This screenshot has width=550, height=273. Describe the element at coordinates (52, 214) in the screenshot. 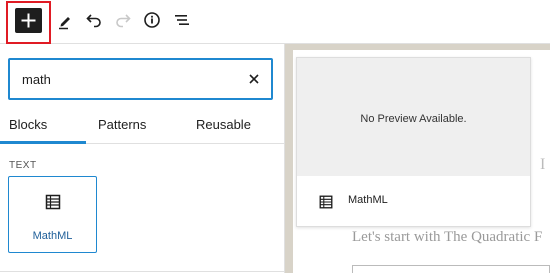

I see `block-item-mathml: MathML` at that location.